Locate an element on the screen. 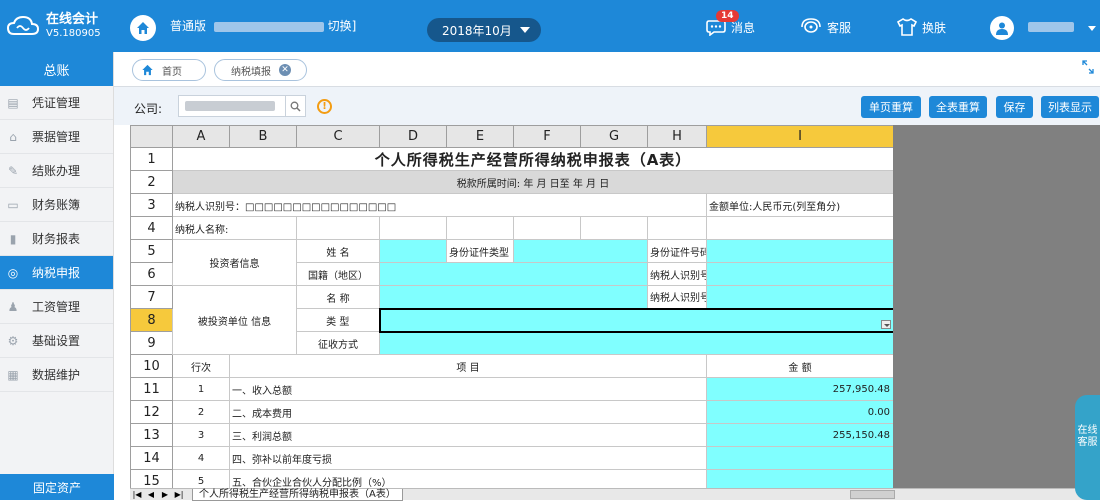  column-header: C is located at coordinates (338, 136).